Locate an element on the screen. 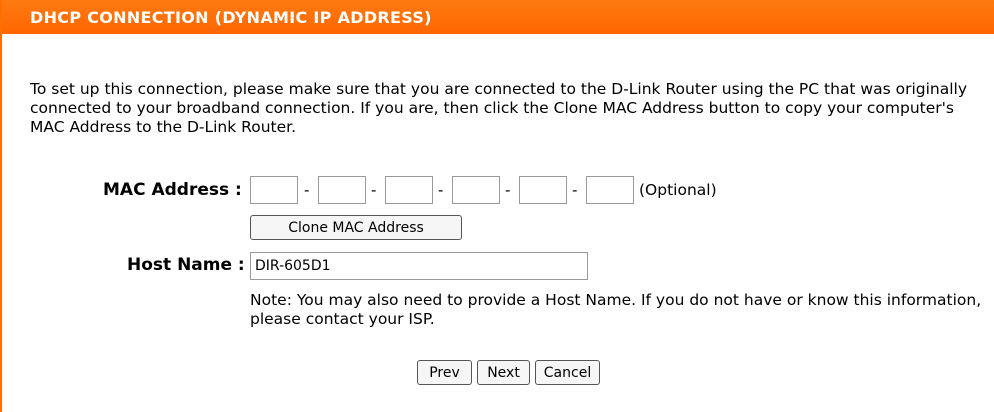 The width and height of the screenshot is (994, 412). mac-octet-4-input is located at coordinates (476, 190).